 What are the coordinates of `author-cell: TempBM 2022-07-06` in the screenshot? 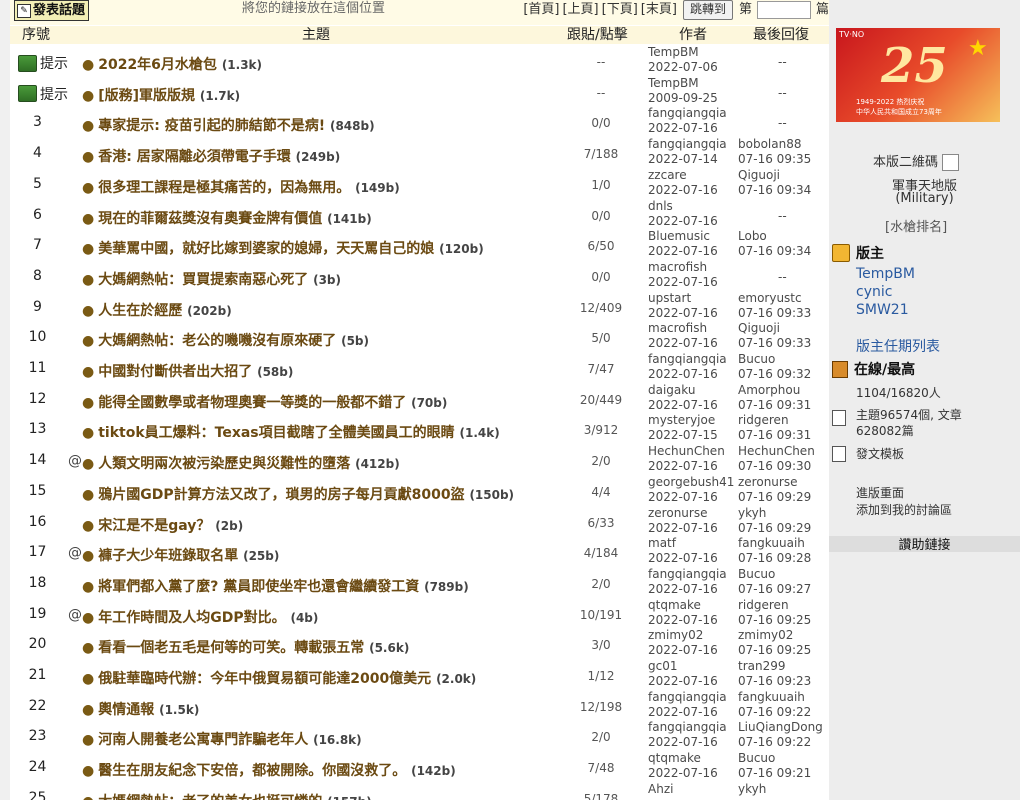 It's located at (683, 60).